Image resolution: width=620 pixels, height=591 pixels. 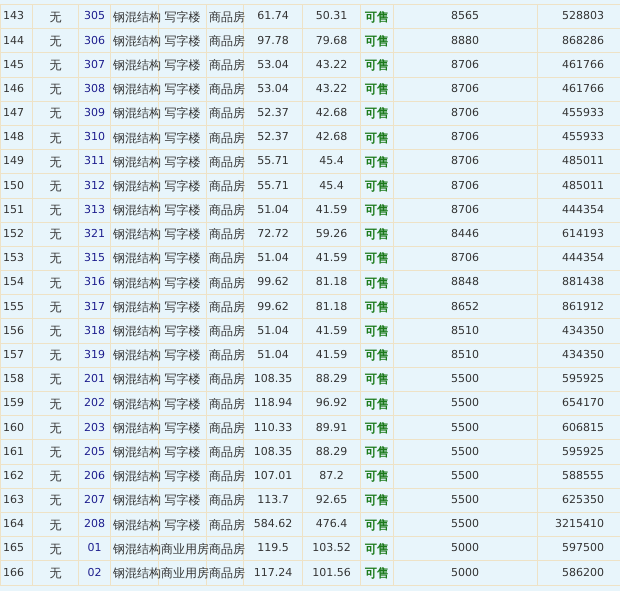 What do you see at coordinates (579, 548) in the screenshot?
I see `total-cell: 597500` at bounding box center [579, 548].